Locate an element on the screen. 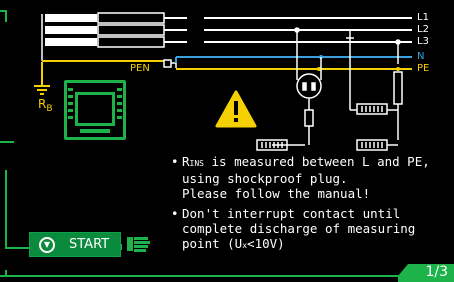 This screenshot has width=454, height=282. instr-1-line-2: using shockproof plug. is located at coordinates (265, 178).